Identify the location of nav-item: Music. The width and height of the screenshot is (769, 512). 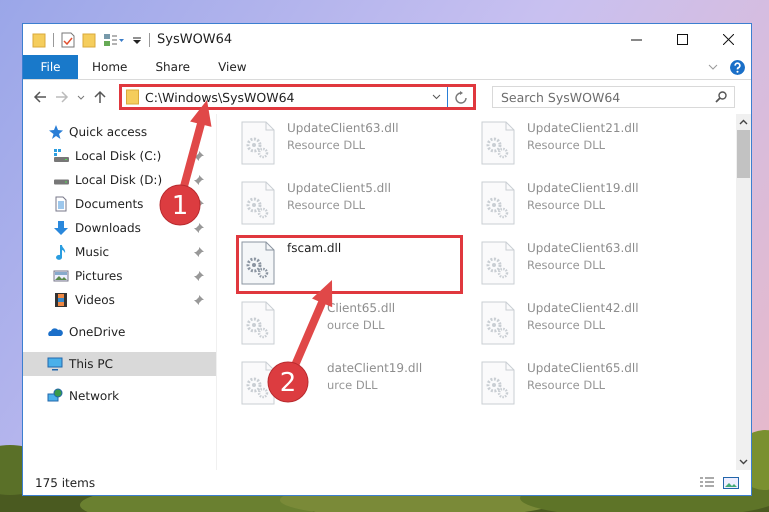
(119, 252).